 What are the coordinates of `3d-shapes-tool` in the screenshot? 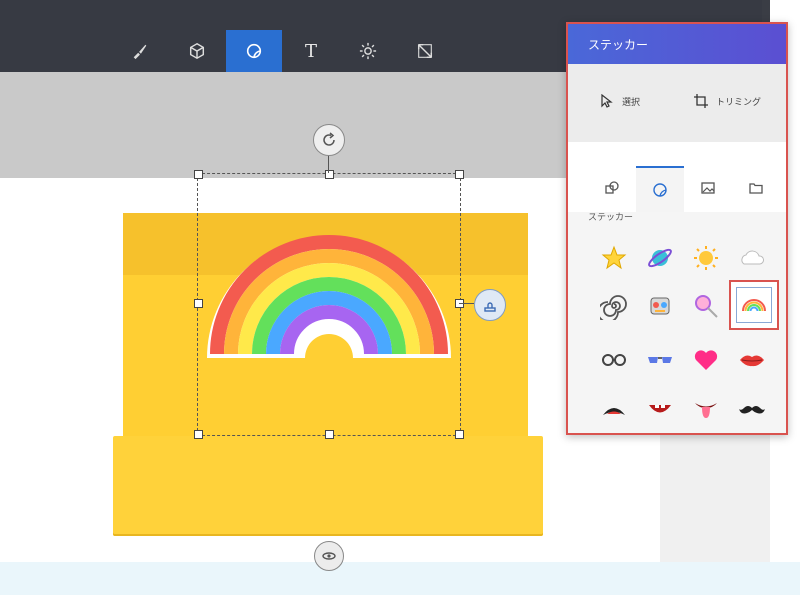 It's located at (197, 51).